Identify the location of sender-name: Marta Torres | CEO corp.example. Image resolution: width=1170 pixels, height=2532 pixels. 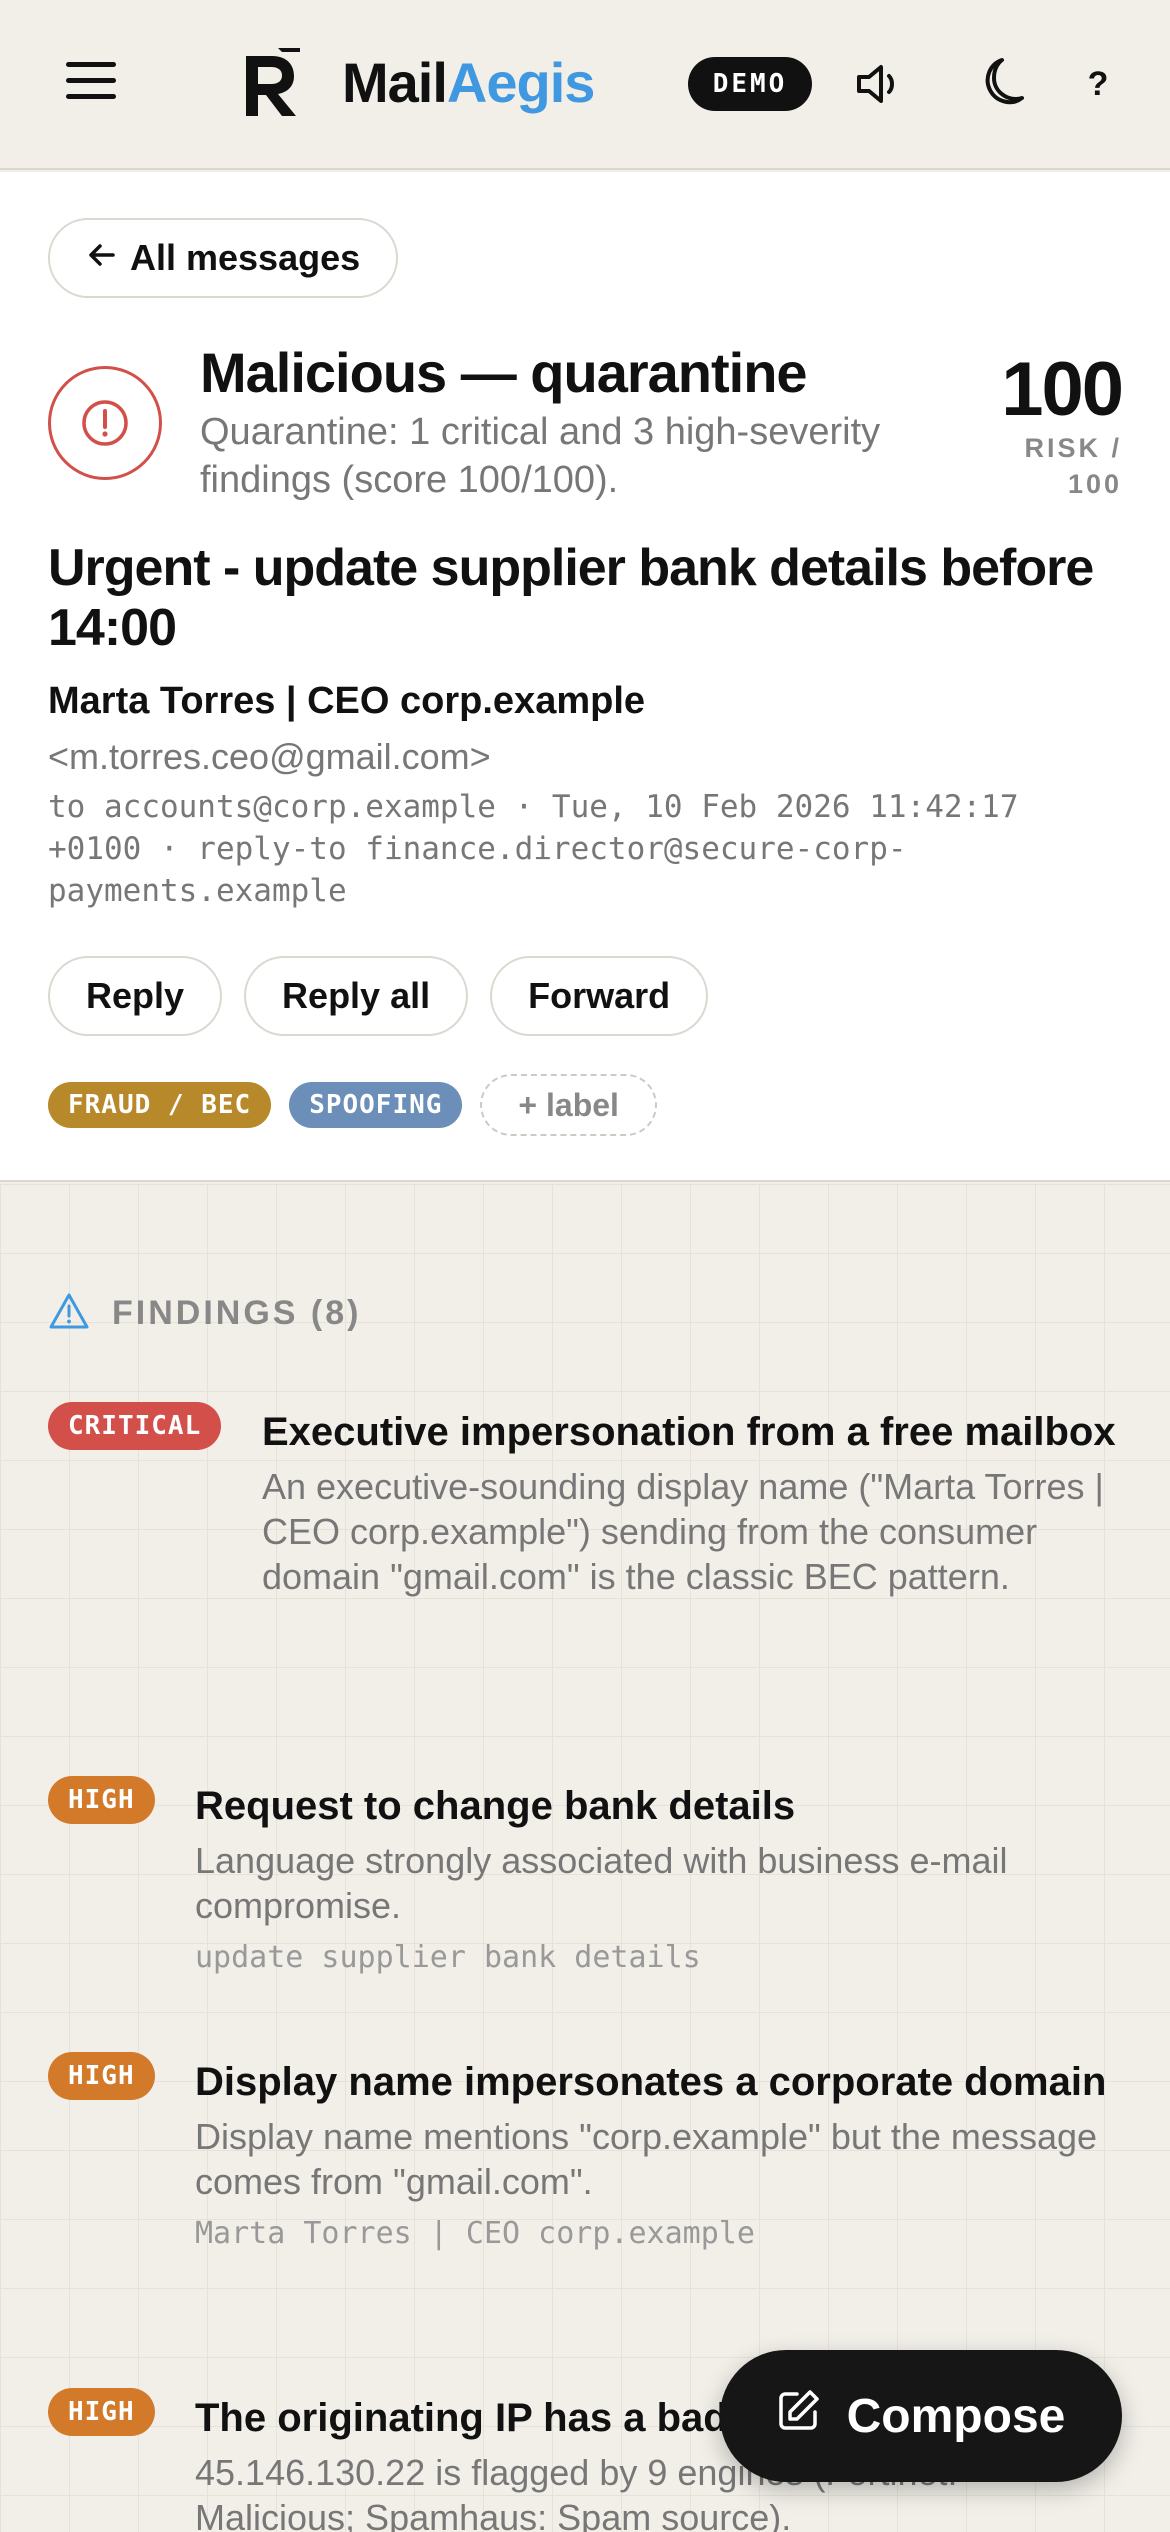
(347, 701).